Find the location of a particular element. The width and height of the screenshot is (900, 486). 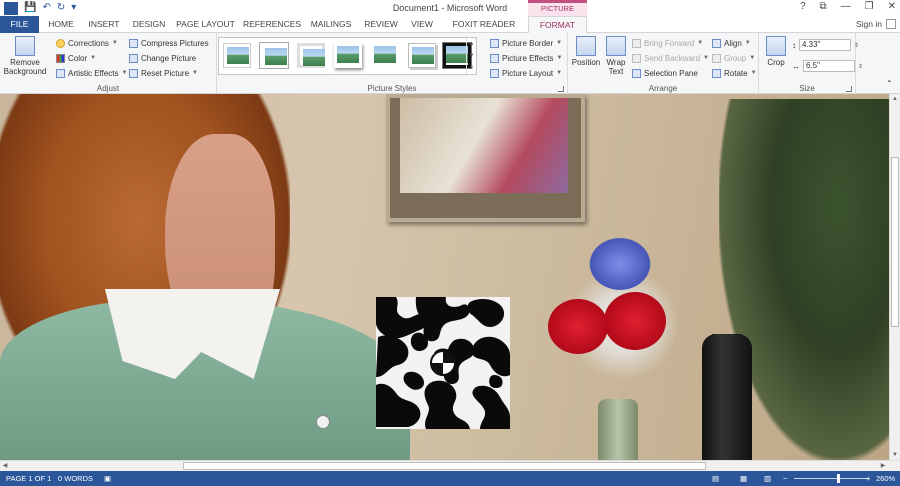

proofing-icon: ▣ is located at coordinates (107, 478).